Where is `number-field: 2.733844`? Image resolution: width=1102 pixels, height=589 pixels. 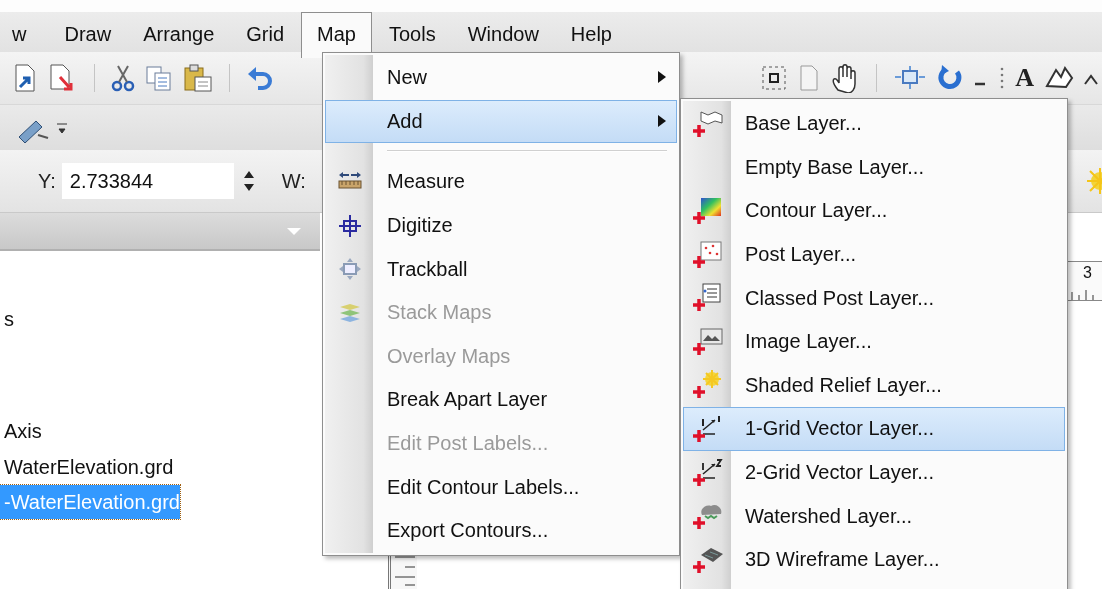 number-field: 2.733844 is located at coordinates (147, 181).